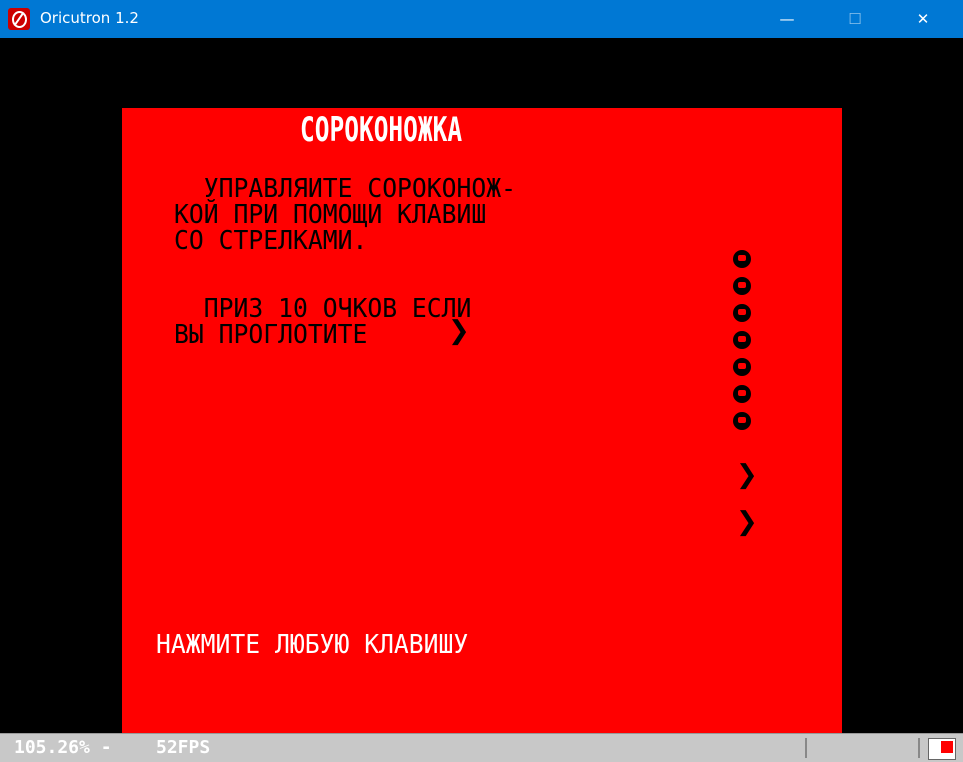  I want to click on zoom-level: 105.26% -, so click(63, 747).